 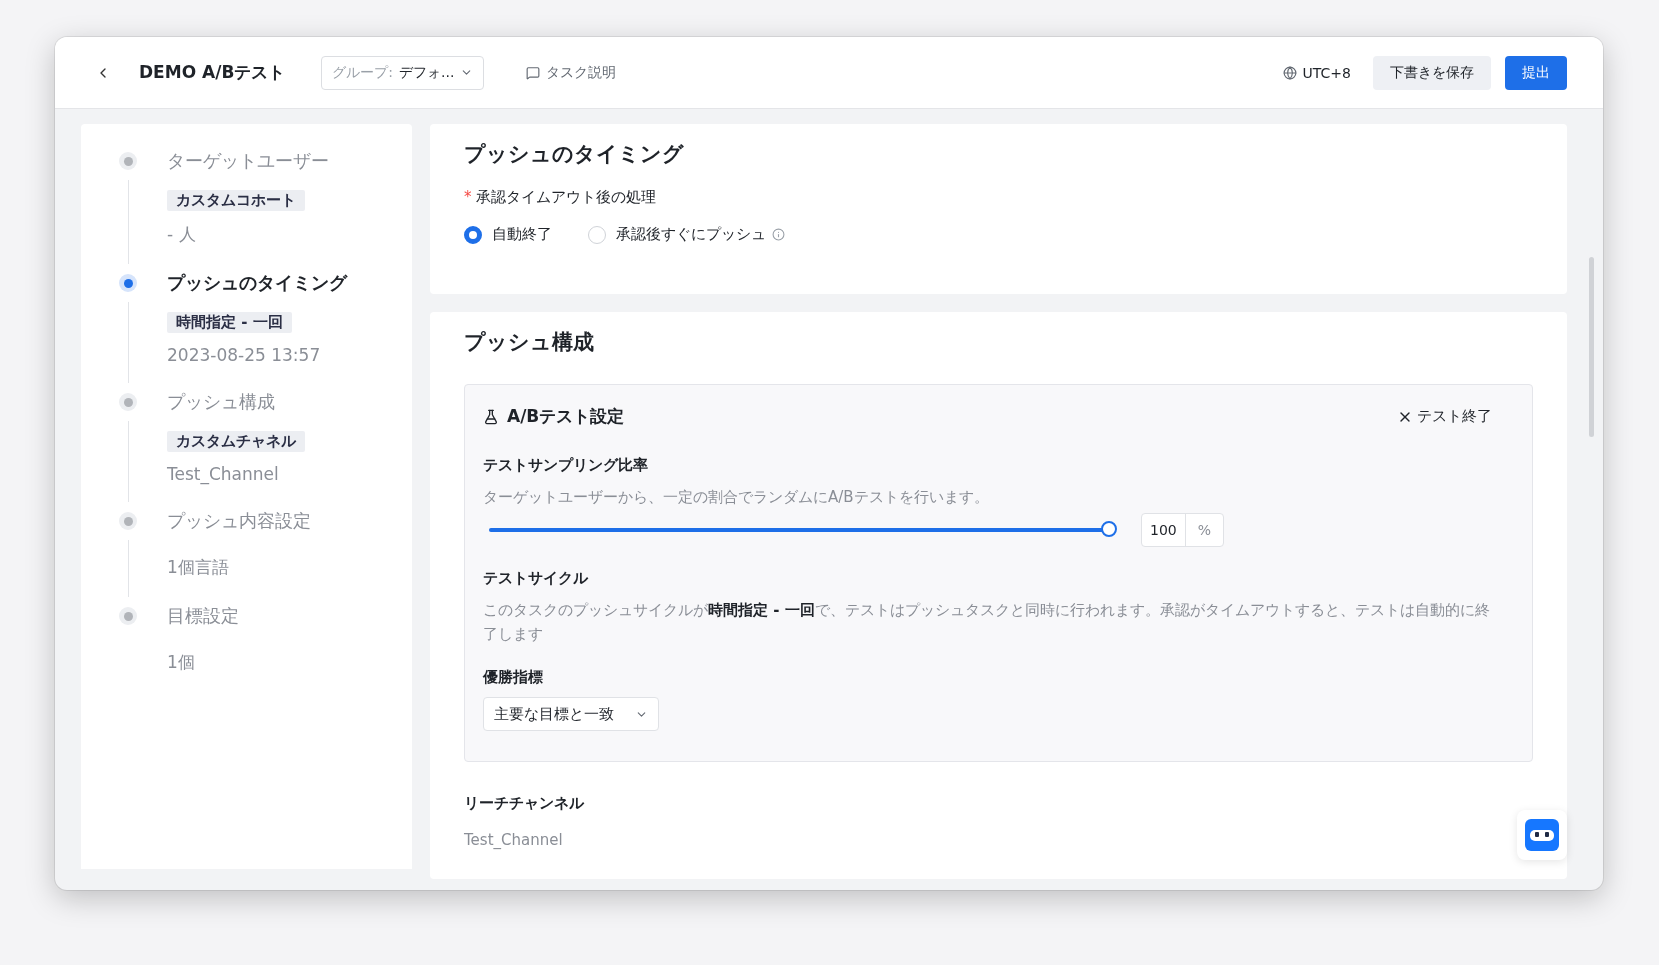 I want to click on reach-channel-value: Test_Channel, so click(x=514, y=841).